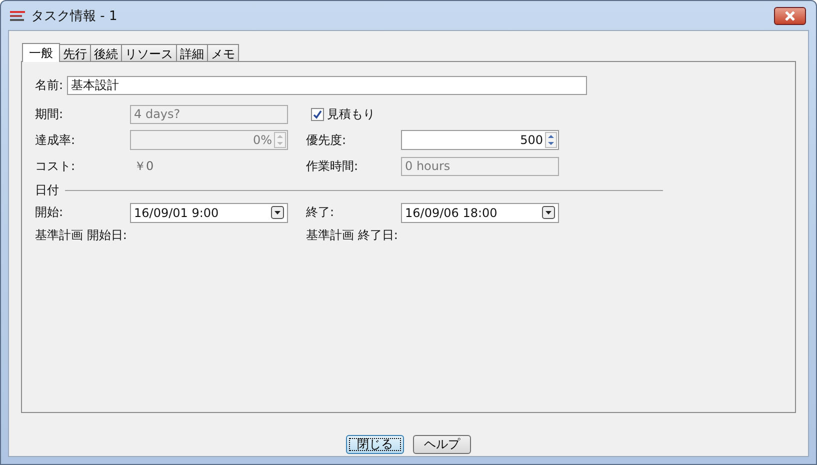 The width and height of the screenshot is (817, 465). Describe the element at coordinates (18, 16) in the screenshot. I see `app-icon` at that location.